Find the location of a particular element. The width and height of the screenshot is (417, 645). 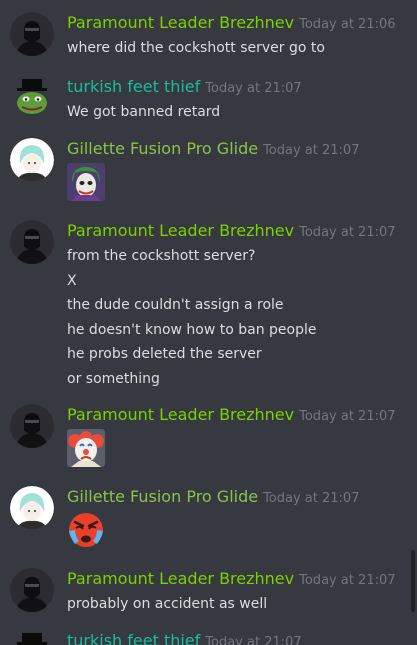

message-text: where did the cockshott server go to is located at coordinates (196, 48).